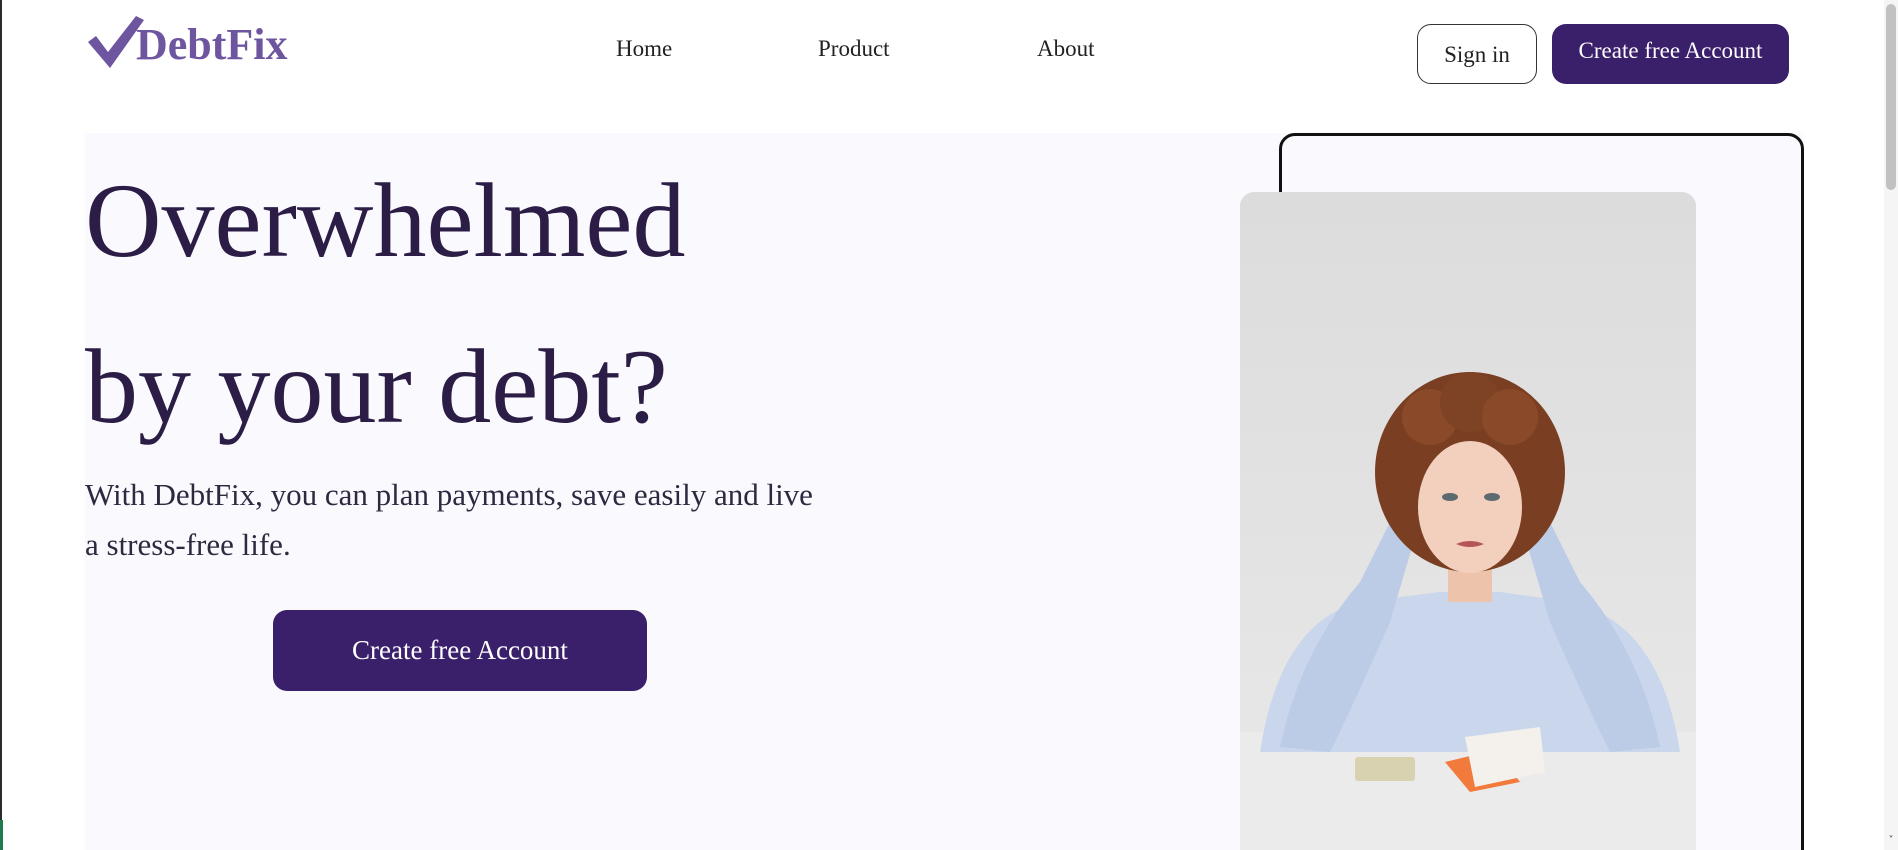 This screenshot has width=1898, height=850. I want to click on stressed-woman-photo, so click(1468, 611).